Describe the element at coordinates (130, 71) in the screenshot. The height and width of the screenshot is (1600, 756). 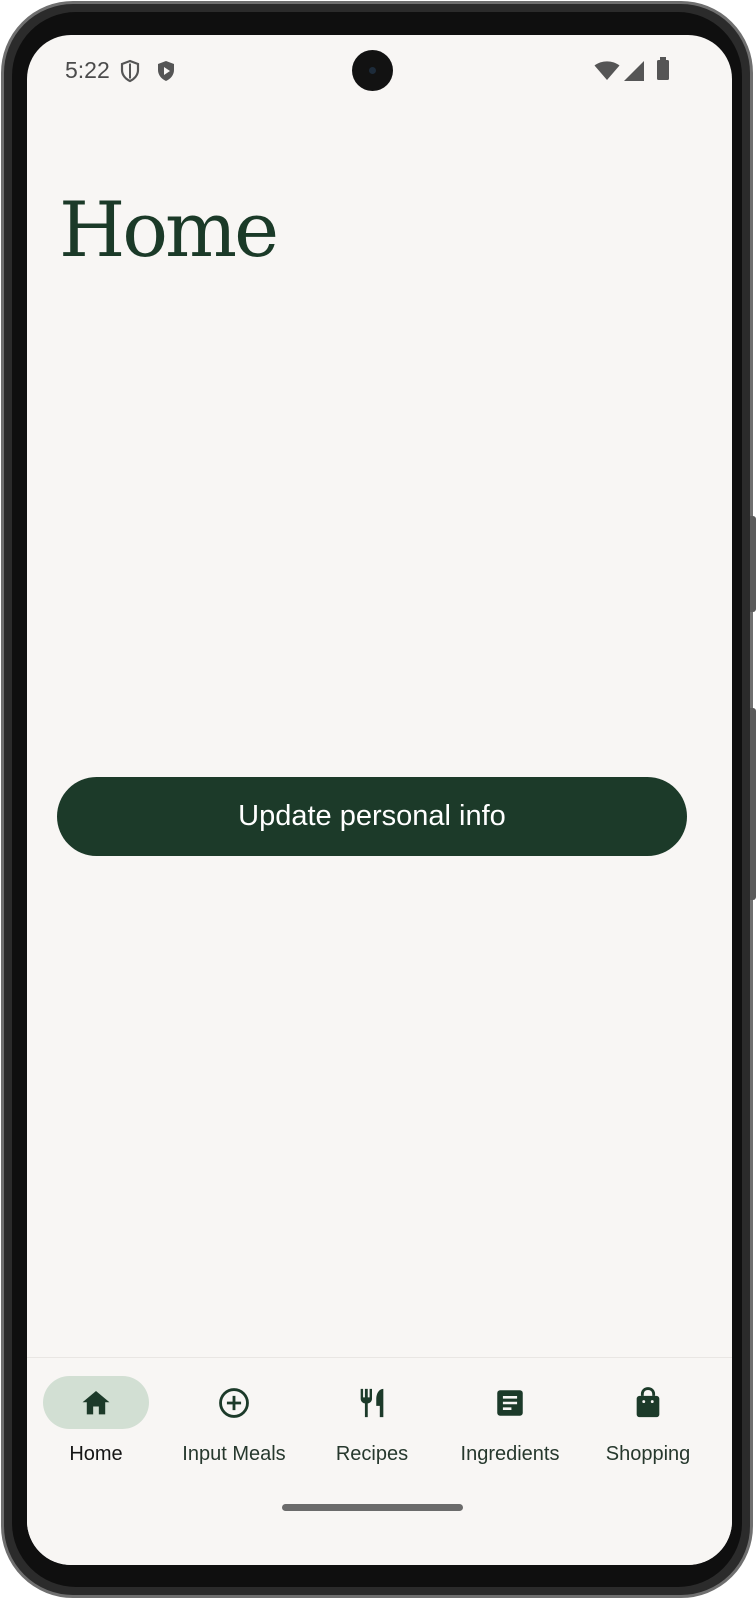
I see `shield-outline-icon` at that location.